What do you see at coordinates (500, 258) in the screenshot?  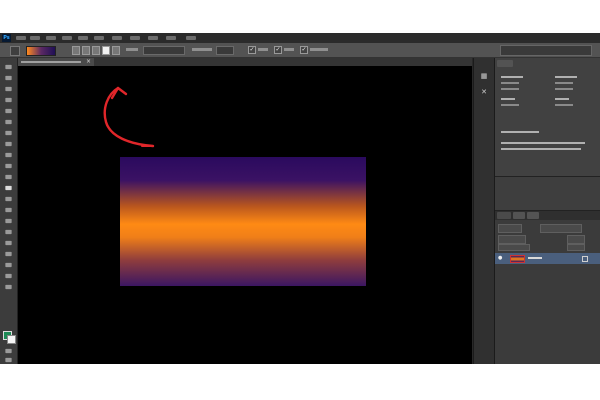 I see `eye-icon: ●` at bounding box center [500, 258].